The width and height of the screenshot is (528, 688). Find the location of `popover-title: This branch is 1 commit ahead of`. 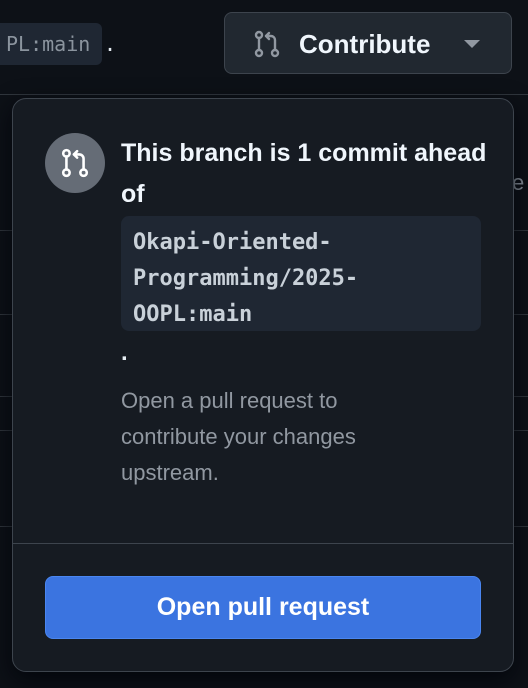

popover-title: This branch is 1 commit ahead of is located at coordinates (304, 173).